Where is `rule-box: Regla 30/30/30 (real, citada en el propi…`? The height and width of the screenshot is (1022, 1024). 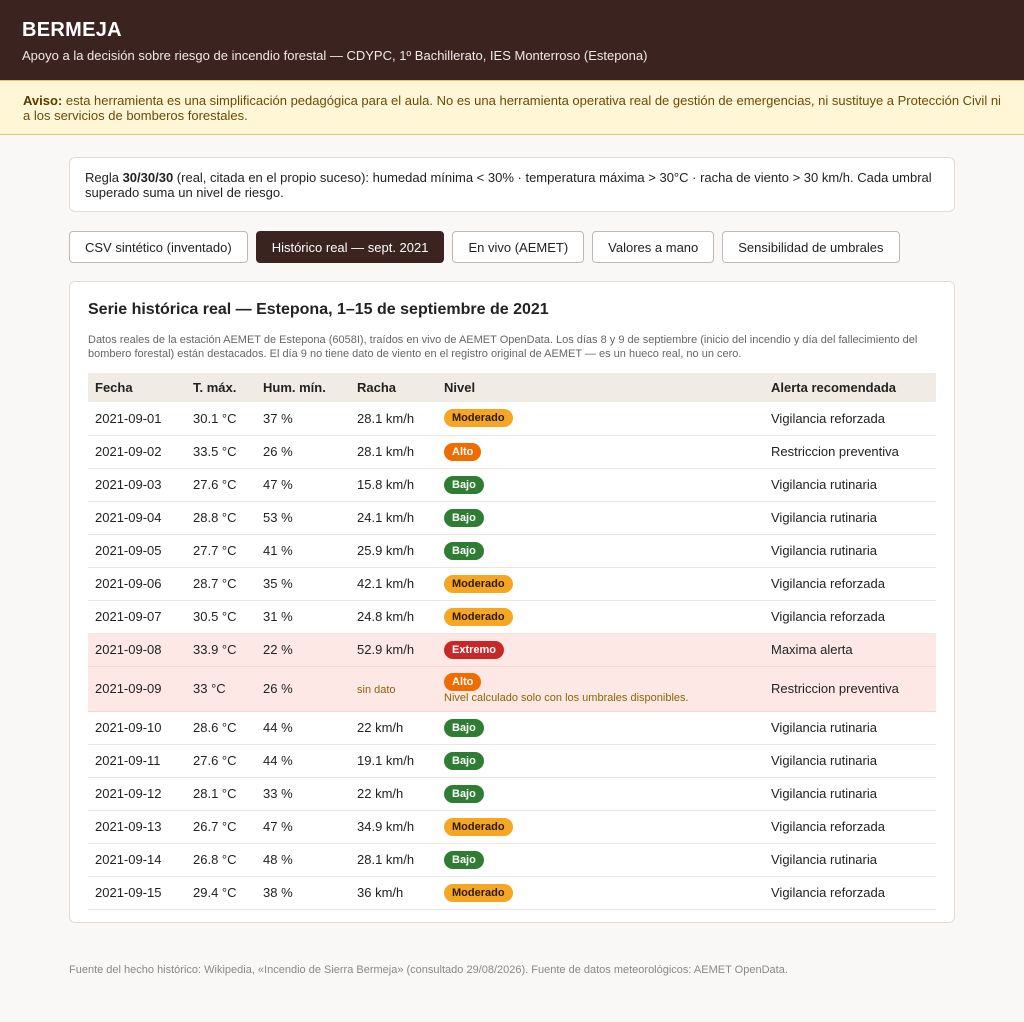 rule-box: Regla 30/30/30 (real, citada en el propi… is located at coordinates (512, 184).